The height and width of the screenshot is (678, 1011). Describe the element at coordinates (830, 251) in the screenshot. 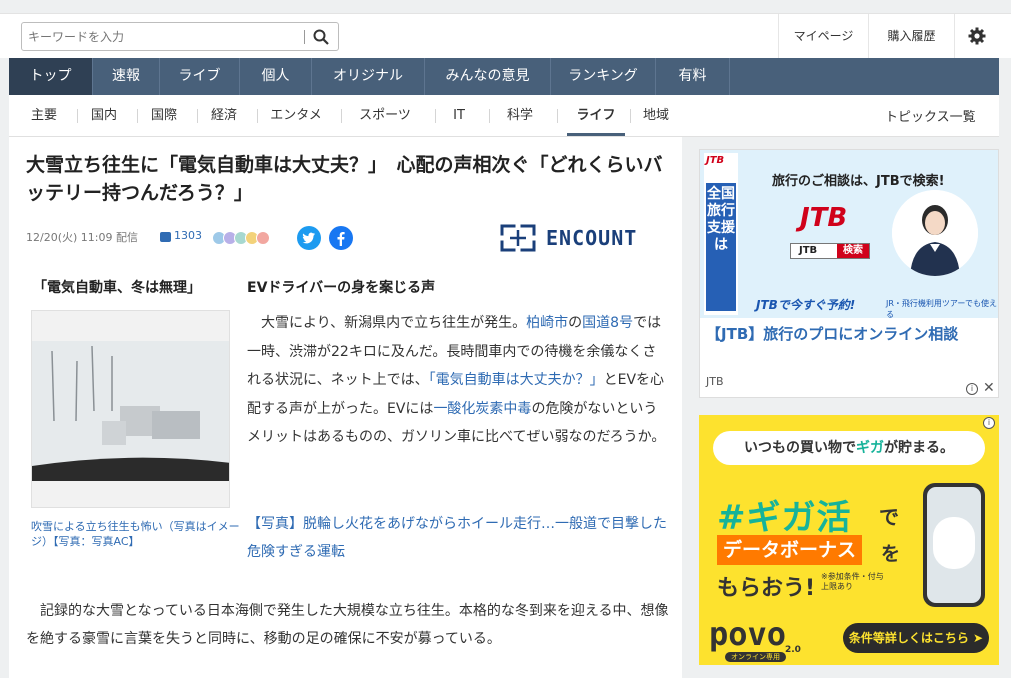

I see `jtb-search-box: JTB 検索` at that location.